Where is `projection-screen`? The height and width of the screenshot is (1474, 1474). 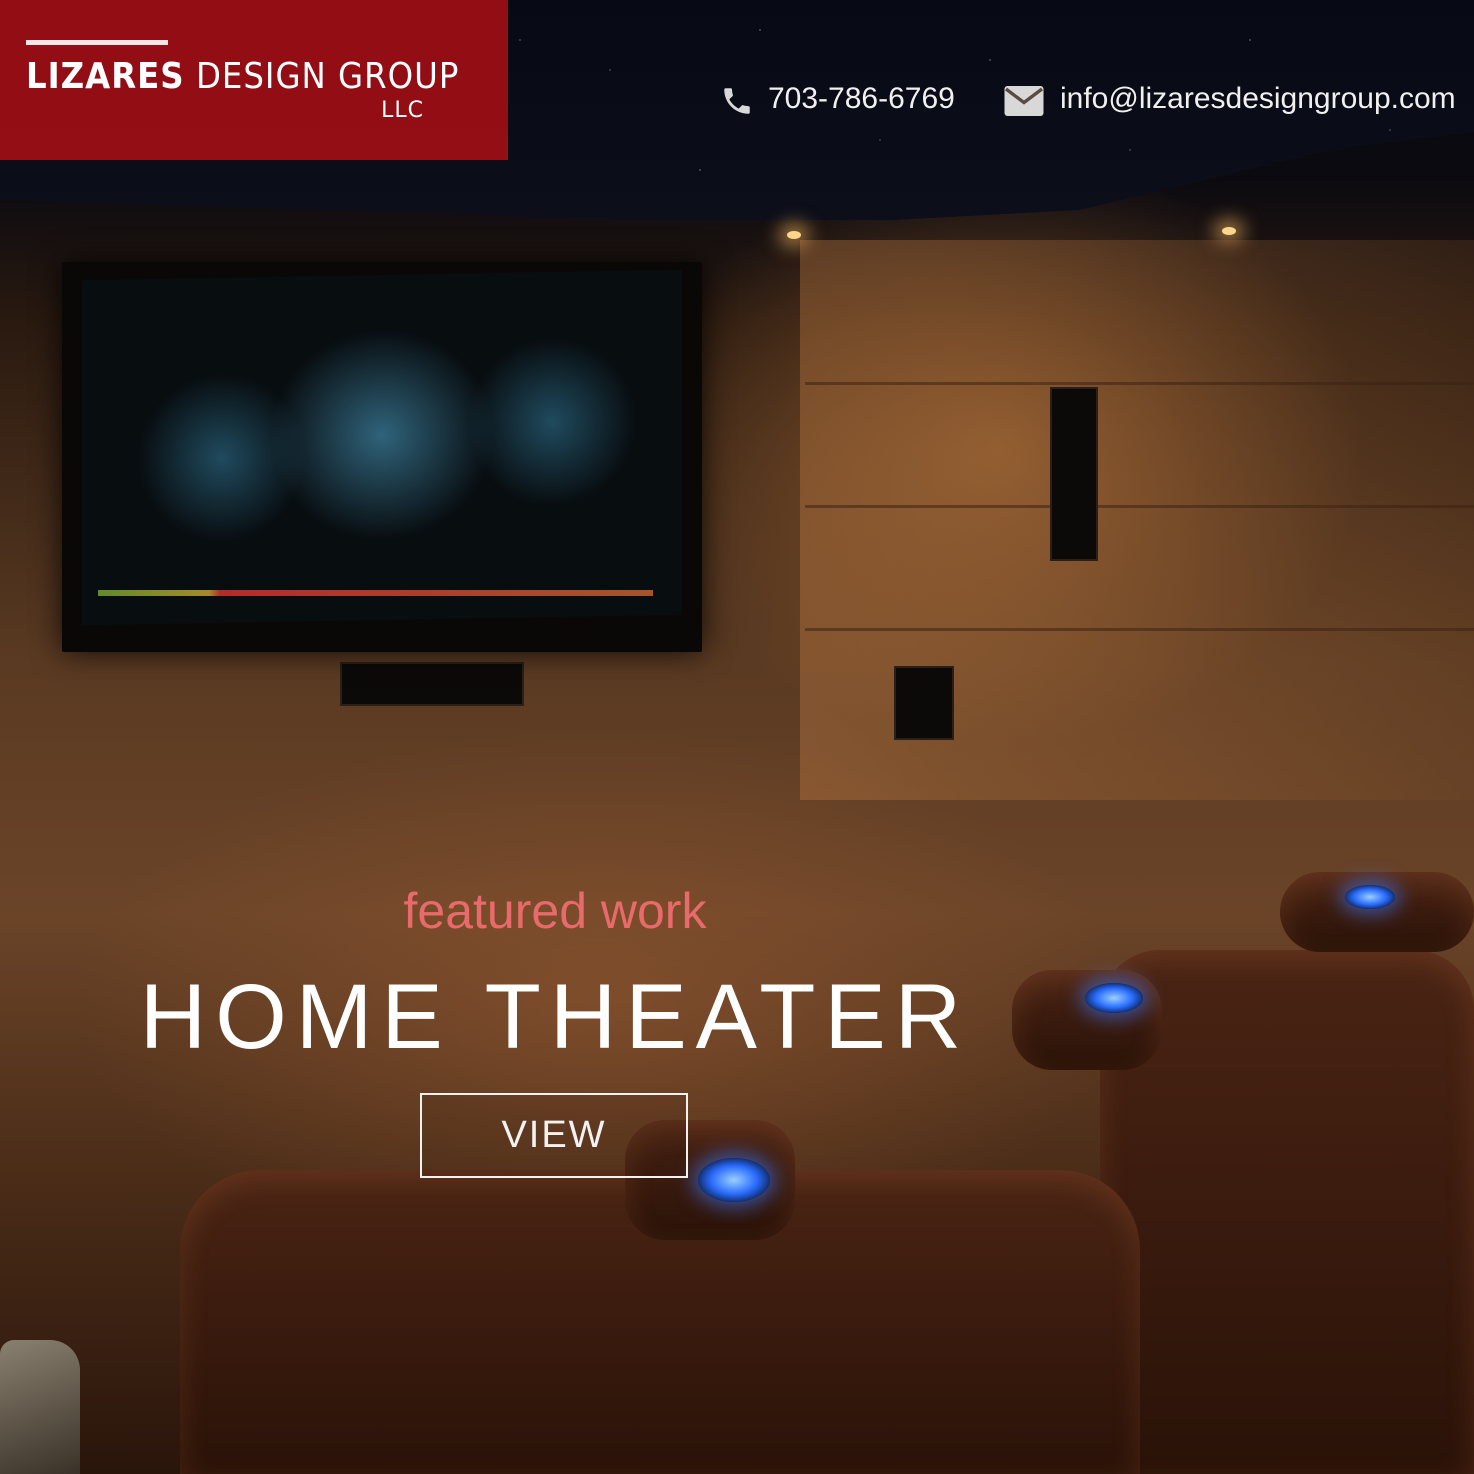 projection-screen is located at coordinates (382, 447).